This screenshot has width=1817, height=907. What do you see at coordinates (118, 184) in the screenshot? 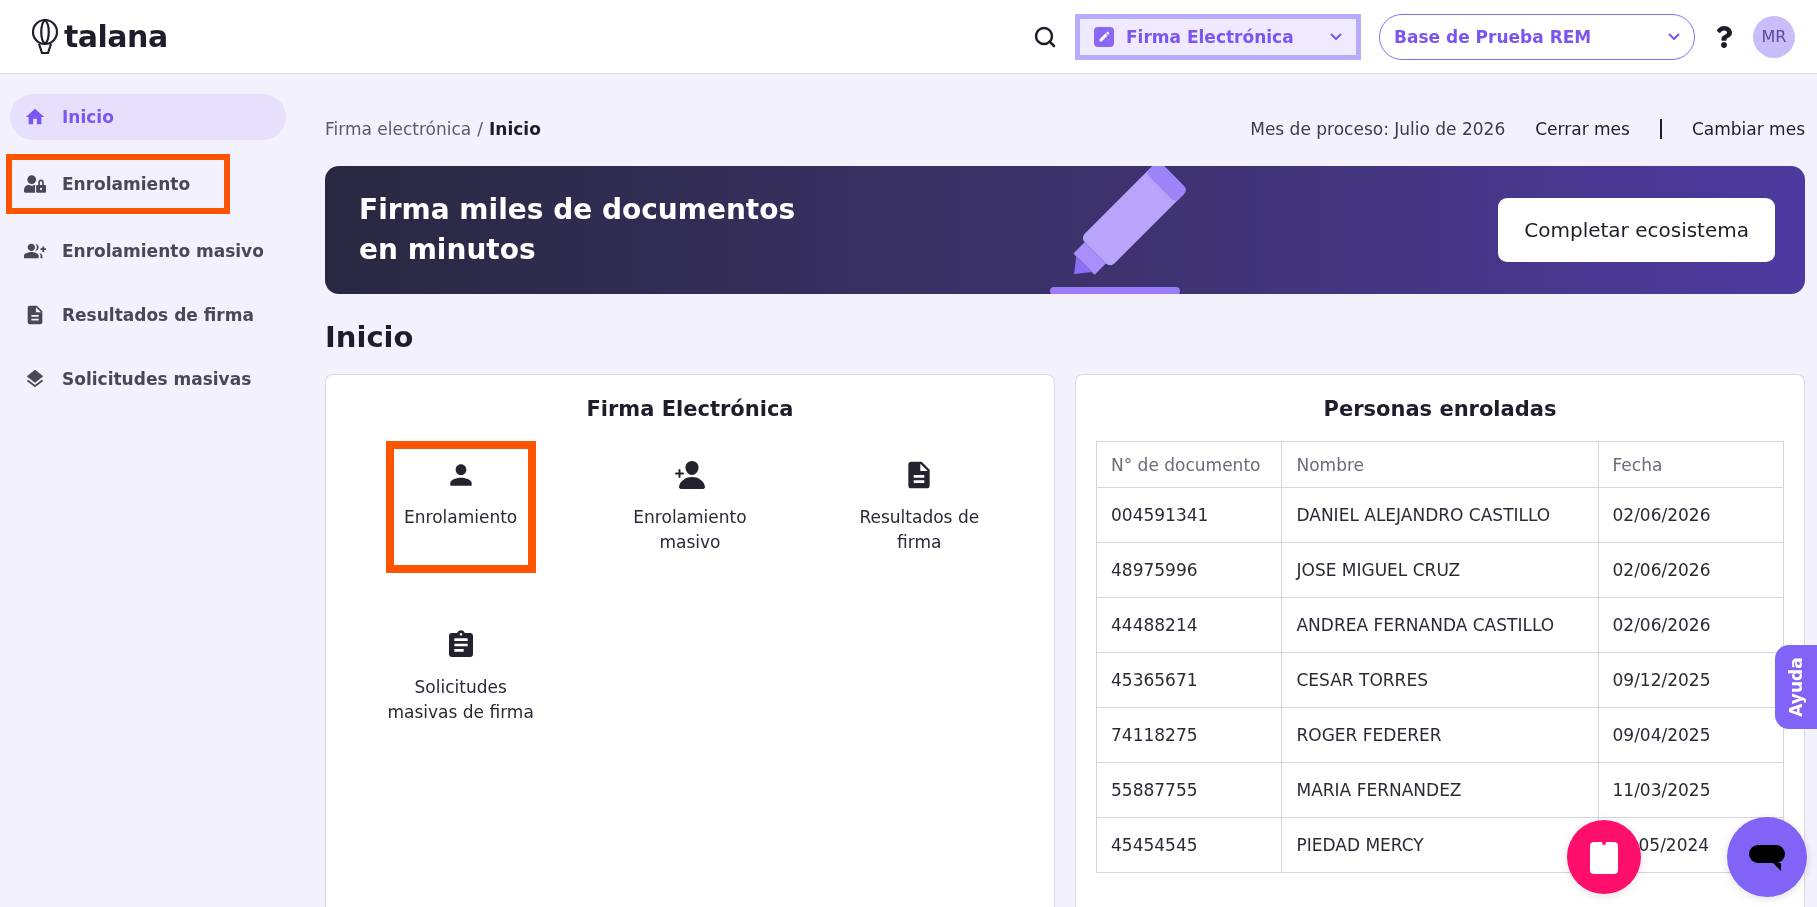
I see `sidebar-item: Enrolamiento` at bounding box center [118, 184].